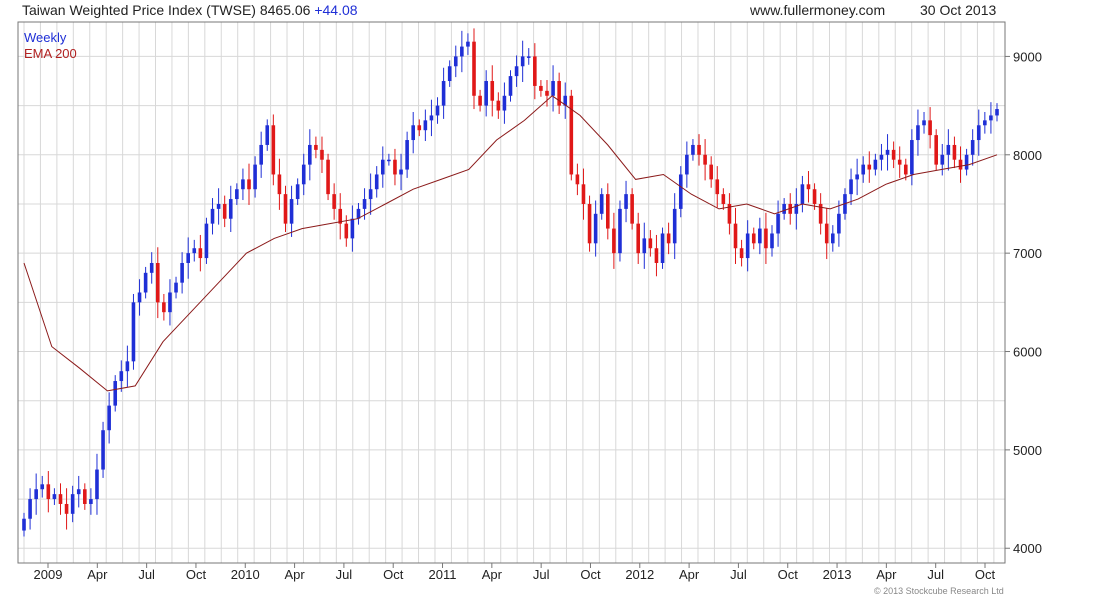 The height and width of the screenshot is (600, 1100). What do you see at coordinates (48, 574) in the screenshot?
I see `x-tick-label: 2009` at bounding box center [48, 574].